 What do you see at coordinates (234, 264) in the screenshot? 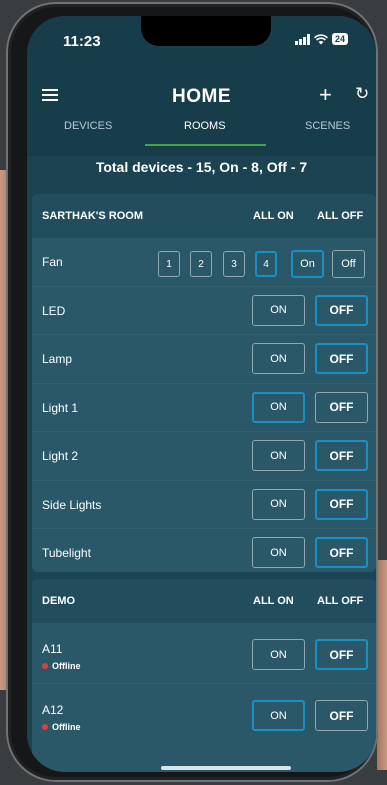
I see `fan-speed-3-button: 3` at bounding box center [234, 264].